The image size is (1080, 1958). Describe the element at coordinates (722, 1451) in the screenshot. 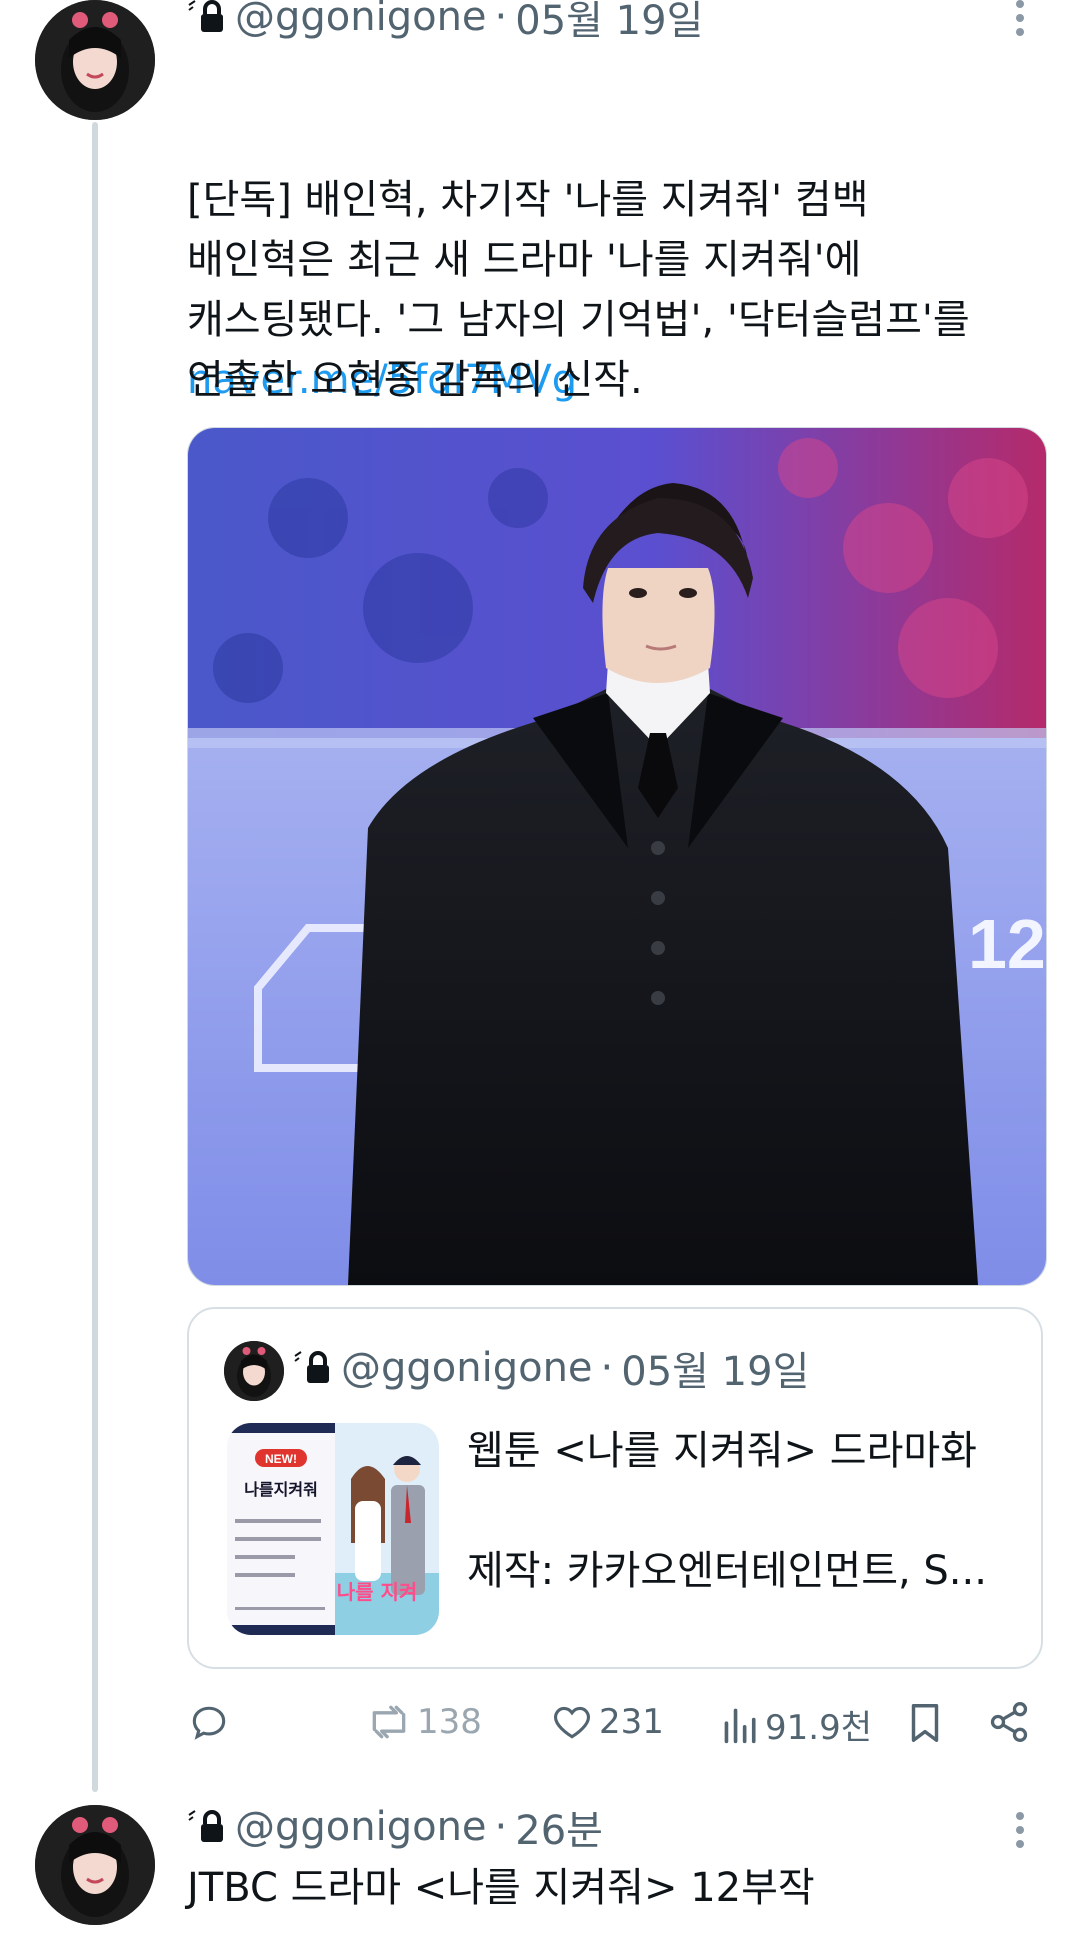

I see `quoted-tweet-line1: 웹툰 <나를 지켜줘> 드라마화` at that location.